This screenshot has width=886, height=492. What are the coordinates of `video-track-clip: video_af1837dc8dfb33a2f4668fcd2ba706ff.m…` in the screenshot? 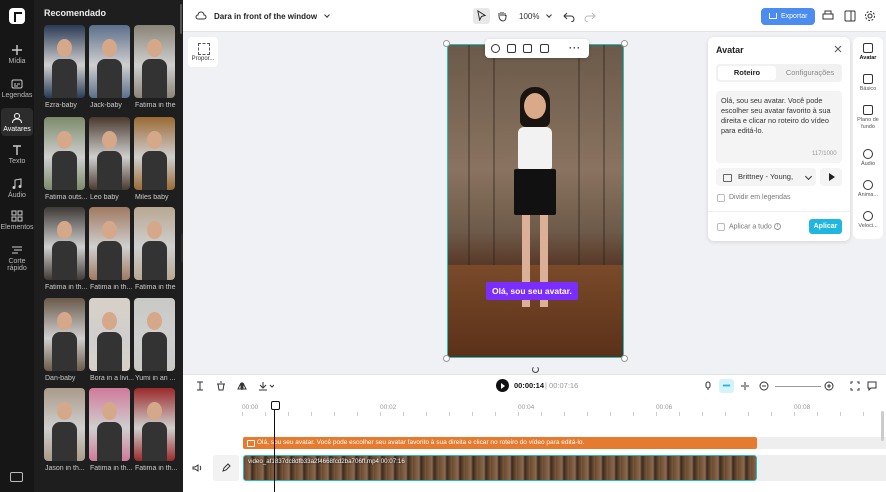 It's located at (500, 468).